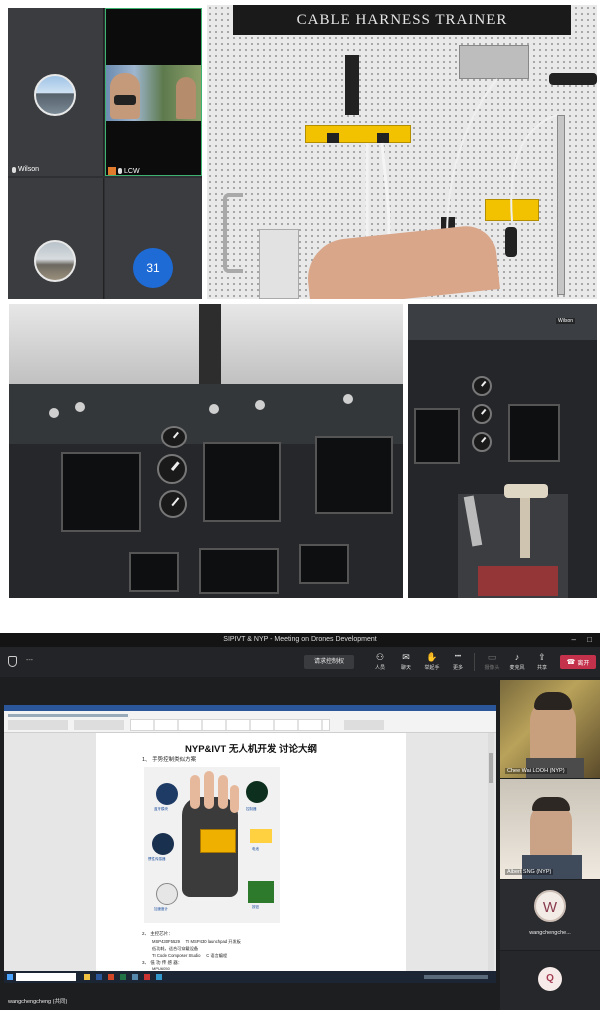 The height and width of the screenshot is (1010, 600). Describe the element at coordinates (405, 668) in the screenshot. I see `toolbar-label: 聊天` at that location.